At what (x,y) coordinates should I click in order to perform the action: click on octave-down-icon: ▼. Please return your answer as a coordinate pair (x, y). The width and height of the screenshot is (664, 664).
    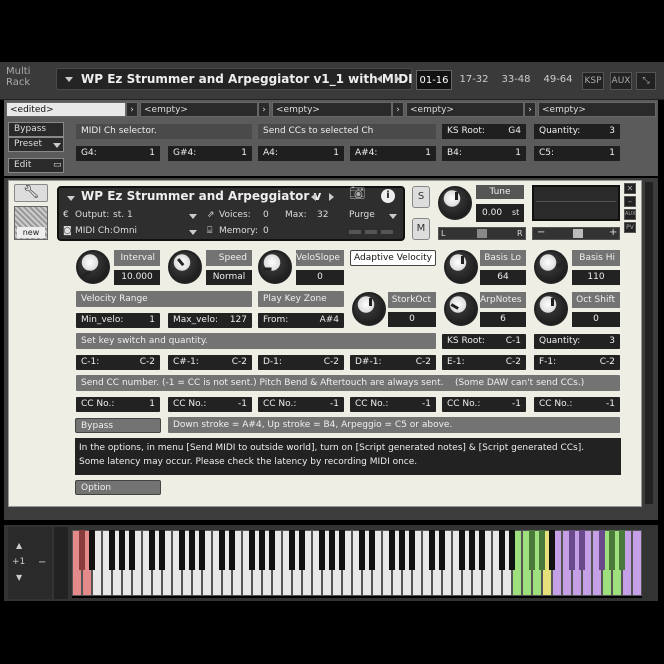
    Looking at the image, I should click on (19, 577).